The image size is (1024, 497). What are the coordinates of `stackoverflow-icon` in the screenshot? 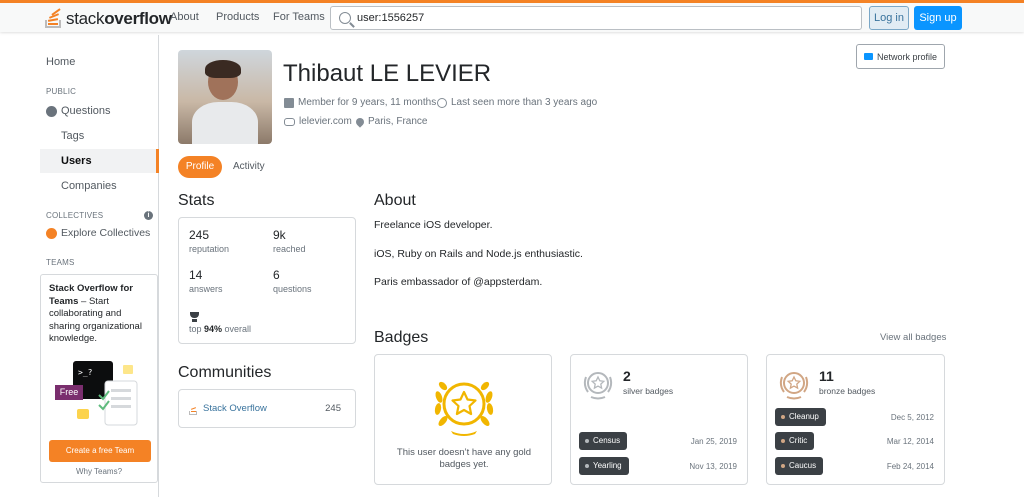 It's located at (194, 410).